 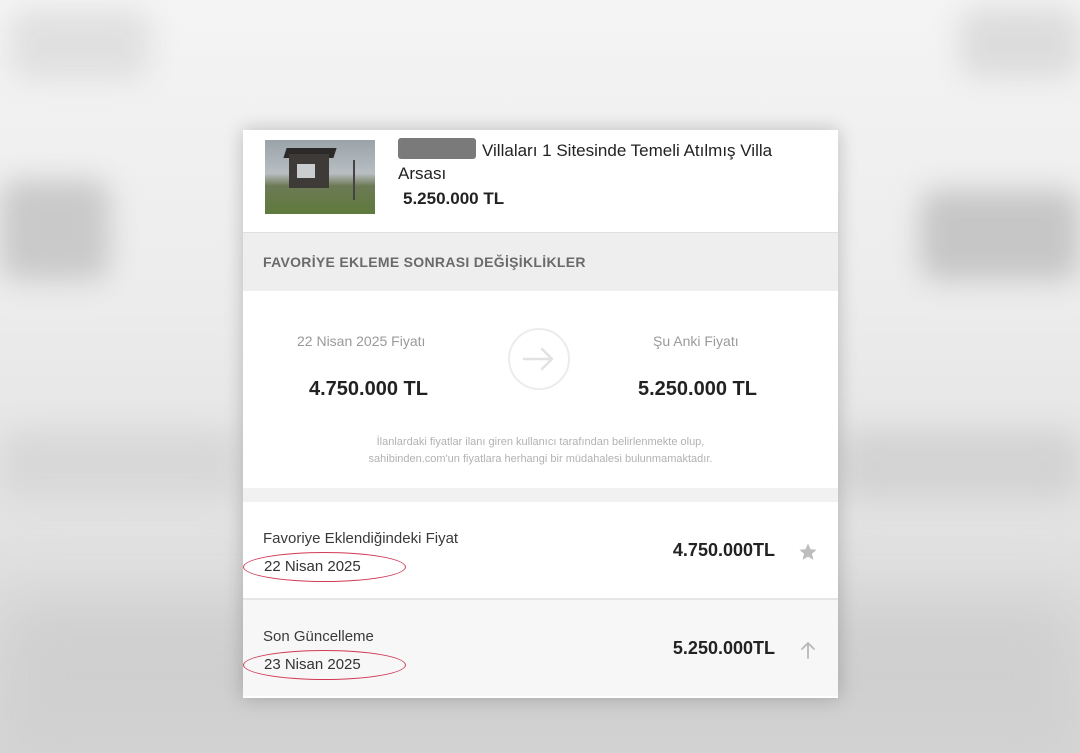 I want to click on section-header: FAVORİYE EKLEME SONRASI DEĞİŞİKLİKLER, so click(x=540, y=261).